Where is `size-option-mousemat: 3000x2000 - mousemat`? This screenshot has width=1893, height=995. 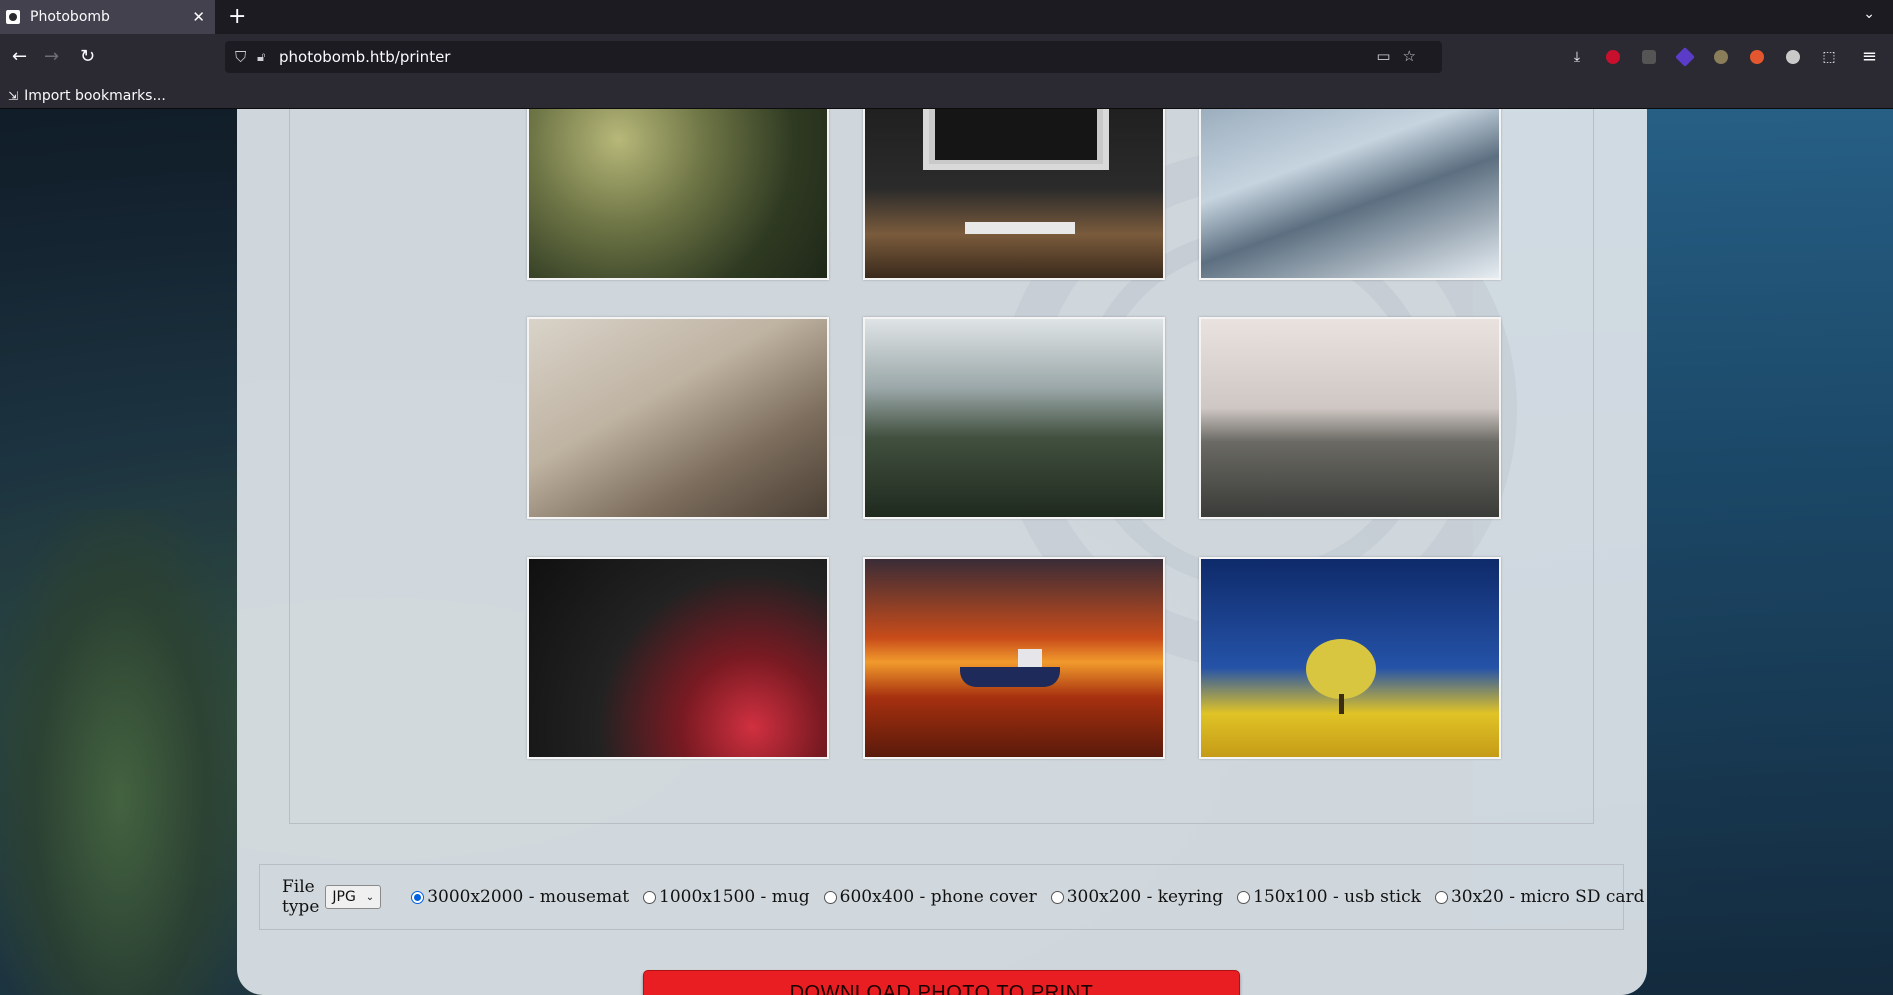
size-option-mousemat: 3000x2000 - mousemat is located at coordinates (520, 897).